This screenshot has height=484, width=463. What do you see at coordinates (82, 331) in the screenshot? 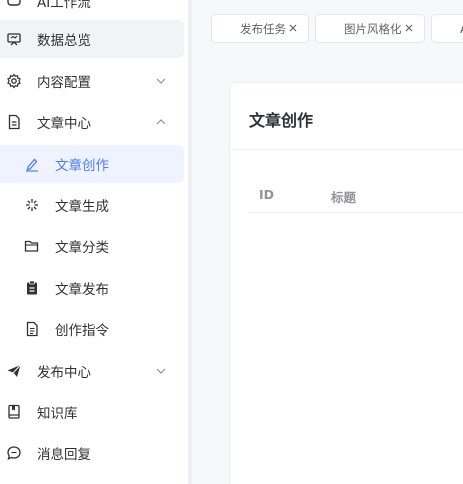
I see `sidebar-item-label: 创作指令` at bounding box center [82, 331].